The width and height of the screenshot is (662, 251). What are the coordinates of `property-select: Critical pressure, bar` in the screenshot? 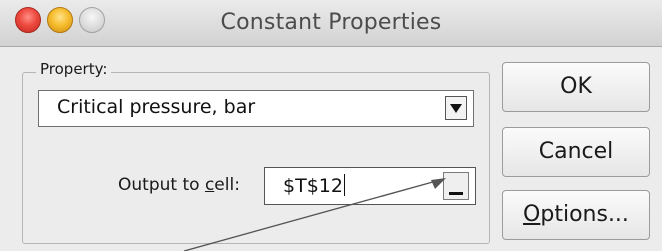 It's located at (256, 108).